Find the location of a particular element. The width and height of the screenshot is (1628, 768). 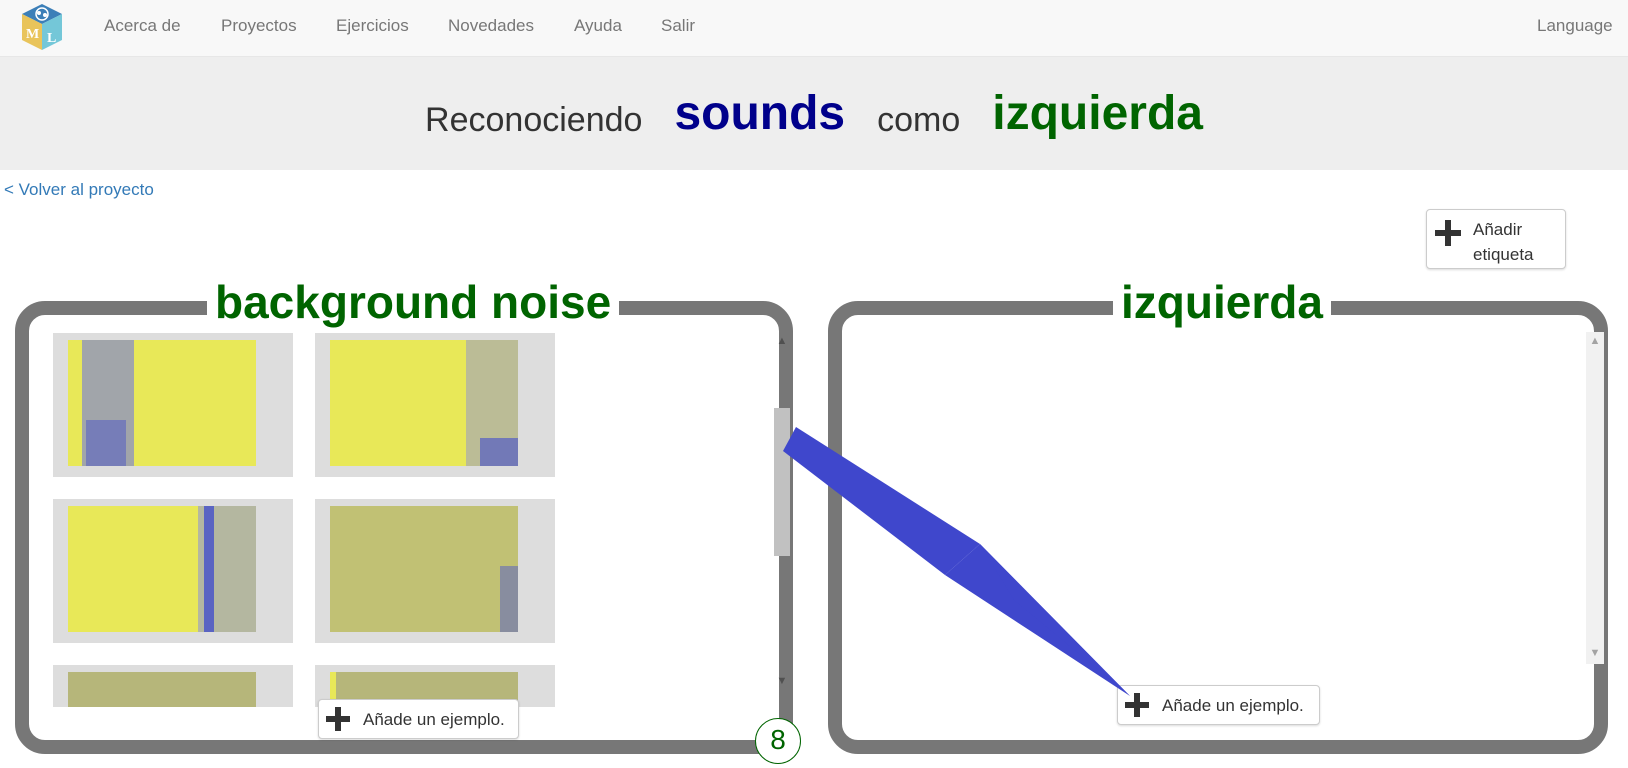

example-count-badge: 8 is located at coordinates (778, 741).